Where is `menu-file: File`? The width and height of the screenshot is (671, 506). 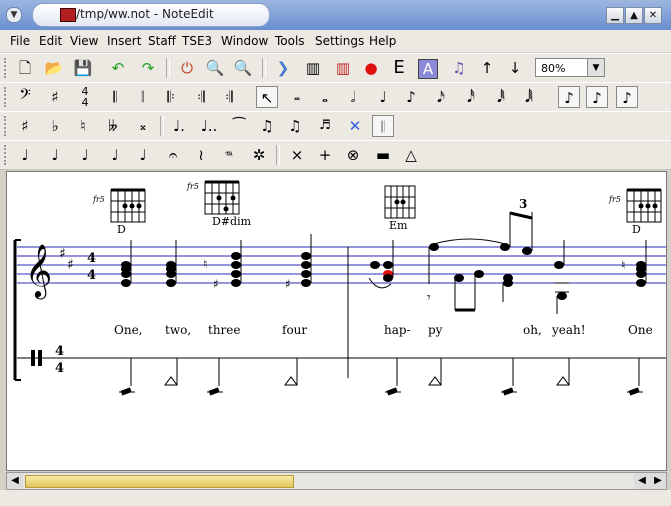 menu-file: File is located at coordinates (20, 41).